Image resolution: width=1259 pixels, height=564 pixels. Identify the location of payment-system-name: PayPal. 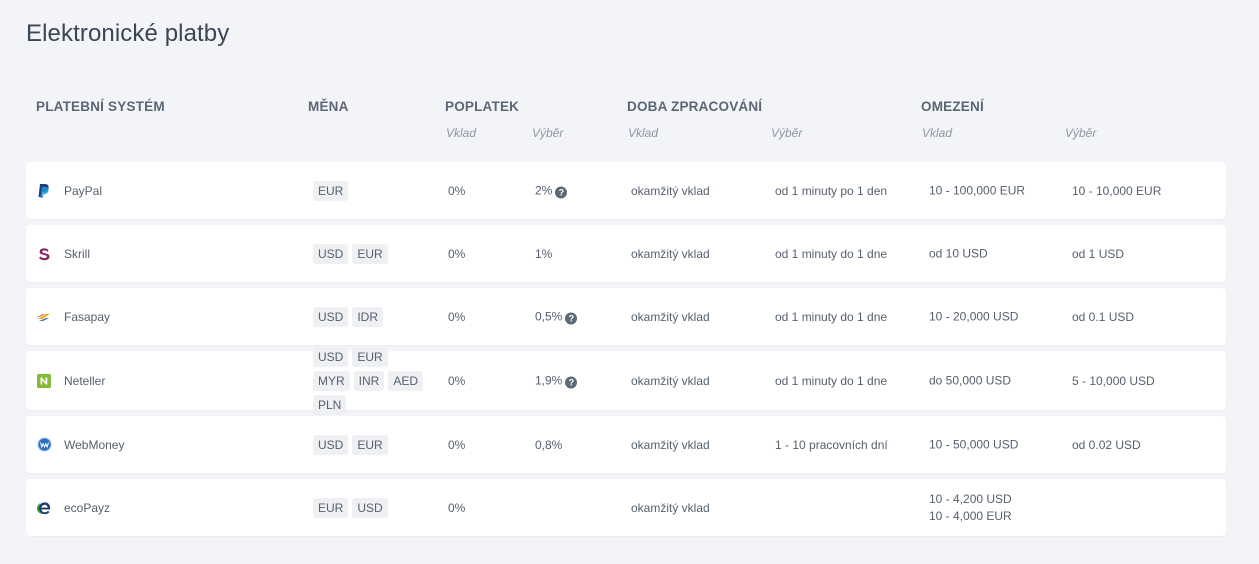
(83, 190).